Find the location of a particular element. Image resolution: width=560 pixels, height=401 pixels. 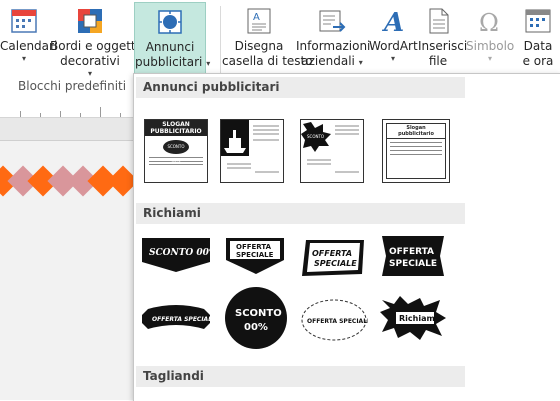

bordi-label-2: decorativi is located at coordinates (90, 61).